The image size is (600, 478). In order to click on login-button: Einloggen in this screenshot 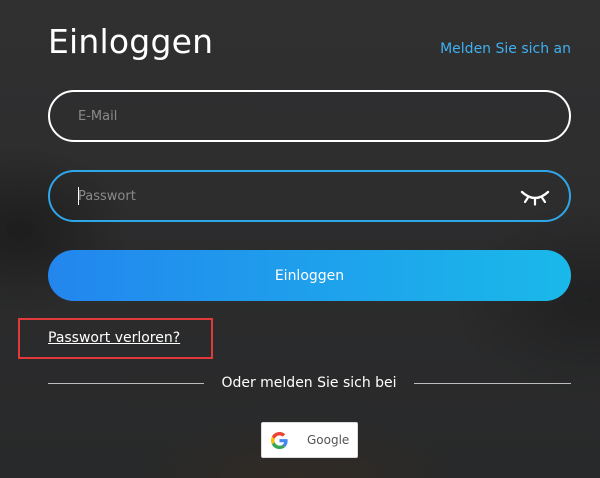, I will do `click(309, 275)`.